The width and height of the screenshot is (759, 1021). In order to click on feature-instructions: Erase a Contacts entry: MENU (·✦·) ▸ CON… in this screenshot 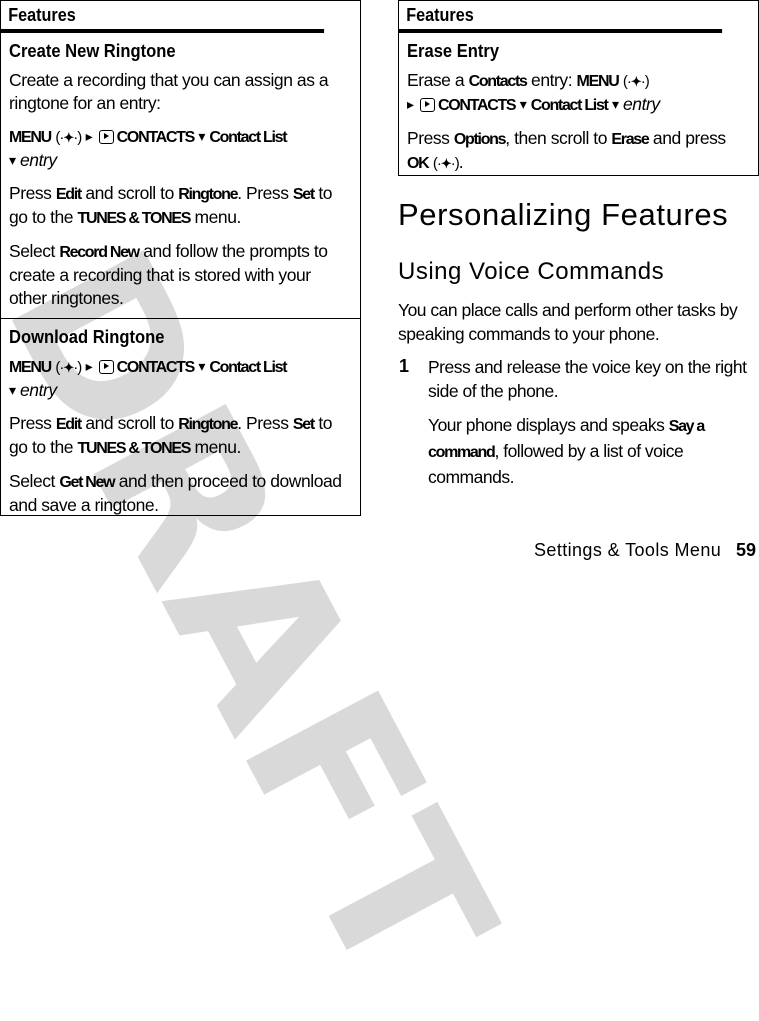, I will do `click(578, 93)`.